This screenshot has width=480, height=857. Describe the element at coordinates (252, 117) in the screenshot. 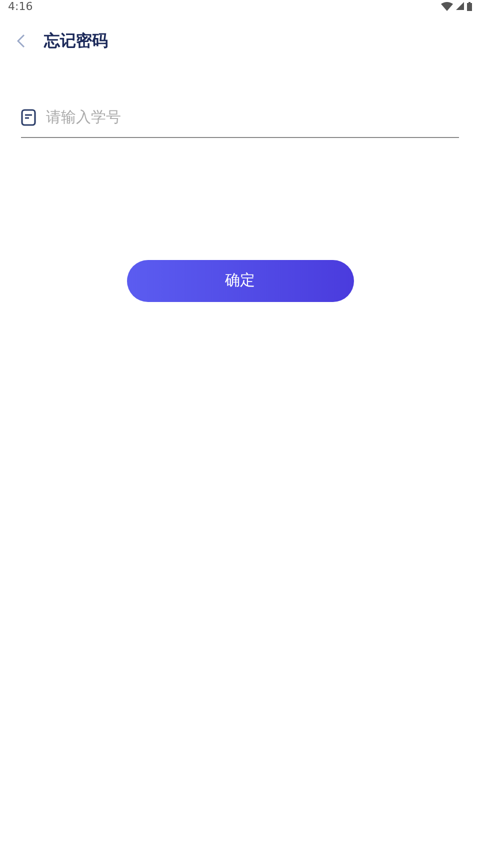

I see `student-id-field: 请输入学号` at that location.